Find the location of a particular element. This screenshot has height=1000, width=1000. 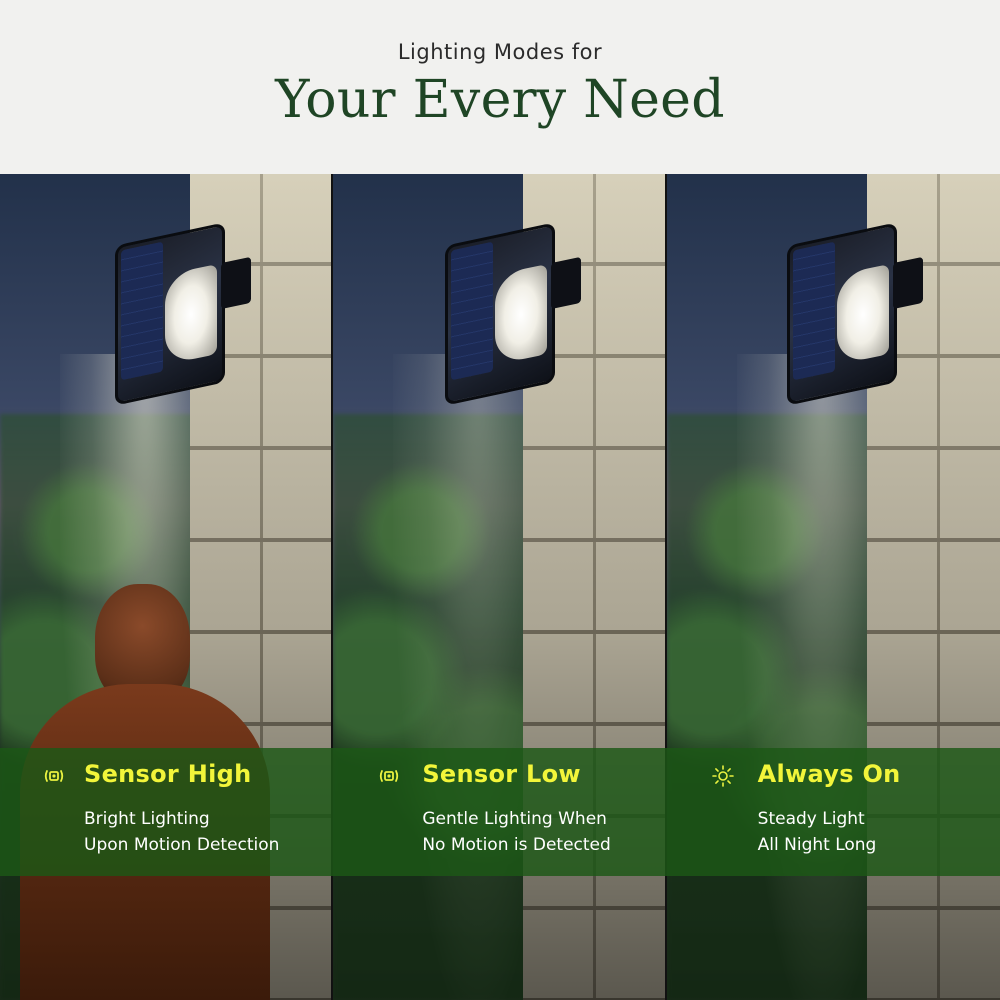

mode-title: Always On is located at coordinates (829, 774).